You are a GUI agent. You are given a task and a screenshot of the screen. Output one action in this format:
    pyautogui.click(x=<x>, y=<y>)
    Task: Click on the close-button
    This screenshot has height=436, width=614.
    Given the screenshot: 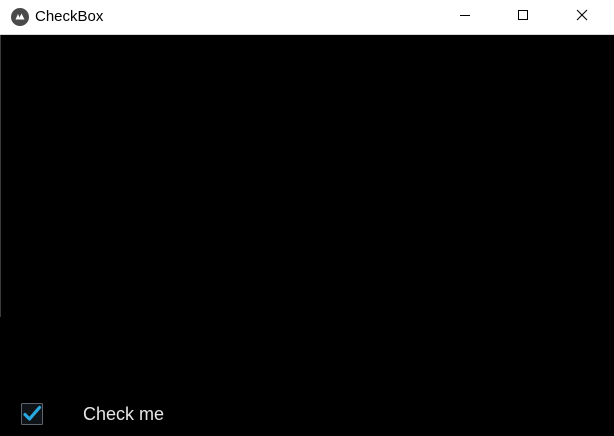 What is the action you would take?
    pyautogui.click(x=582, y=17)
    